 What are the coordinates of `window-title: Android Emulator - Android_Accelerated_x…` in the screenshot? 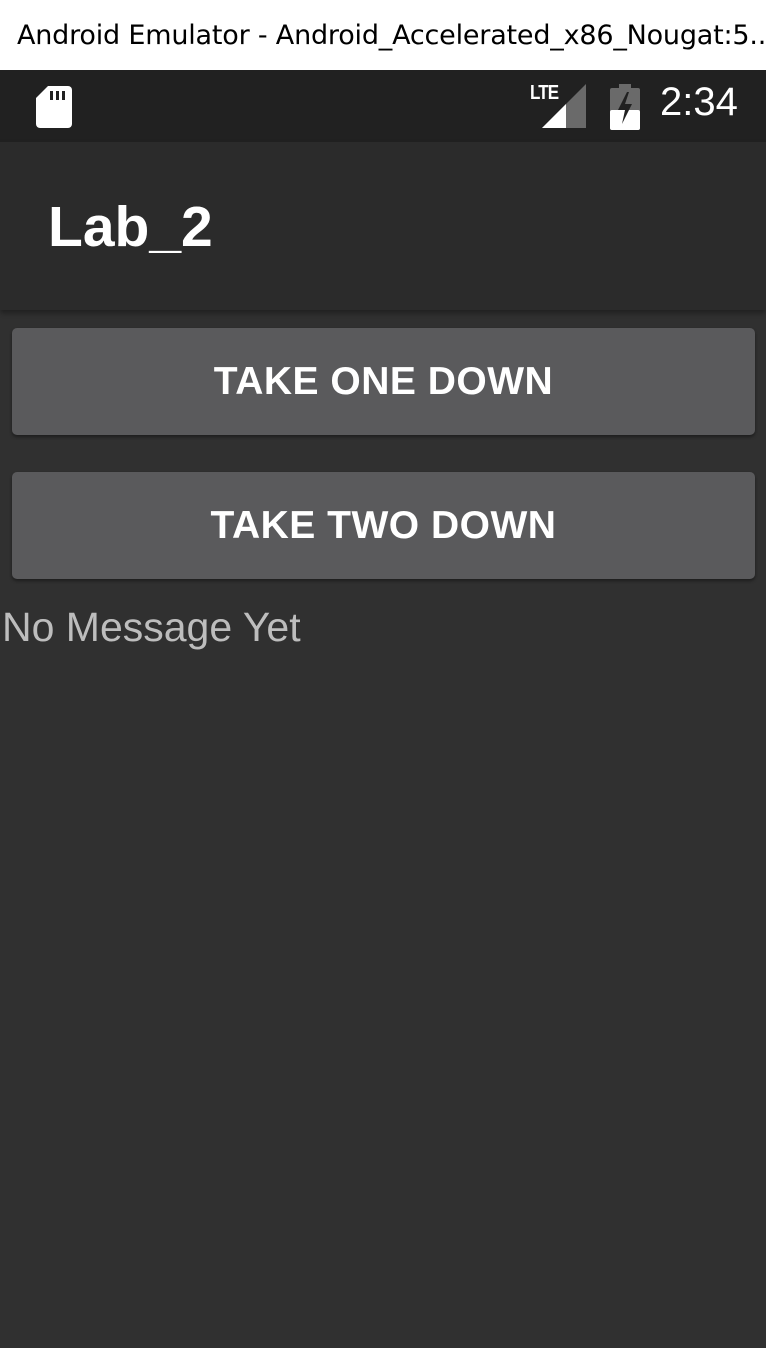 It's located at (391, 35).